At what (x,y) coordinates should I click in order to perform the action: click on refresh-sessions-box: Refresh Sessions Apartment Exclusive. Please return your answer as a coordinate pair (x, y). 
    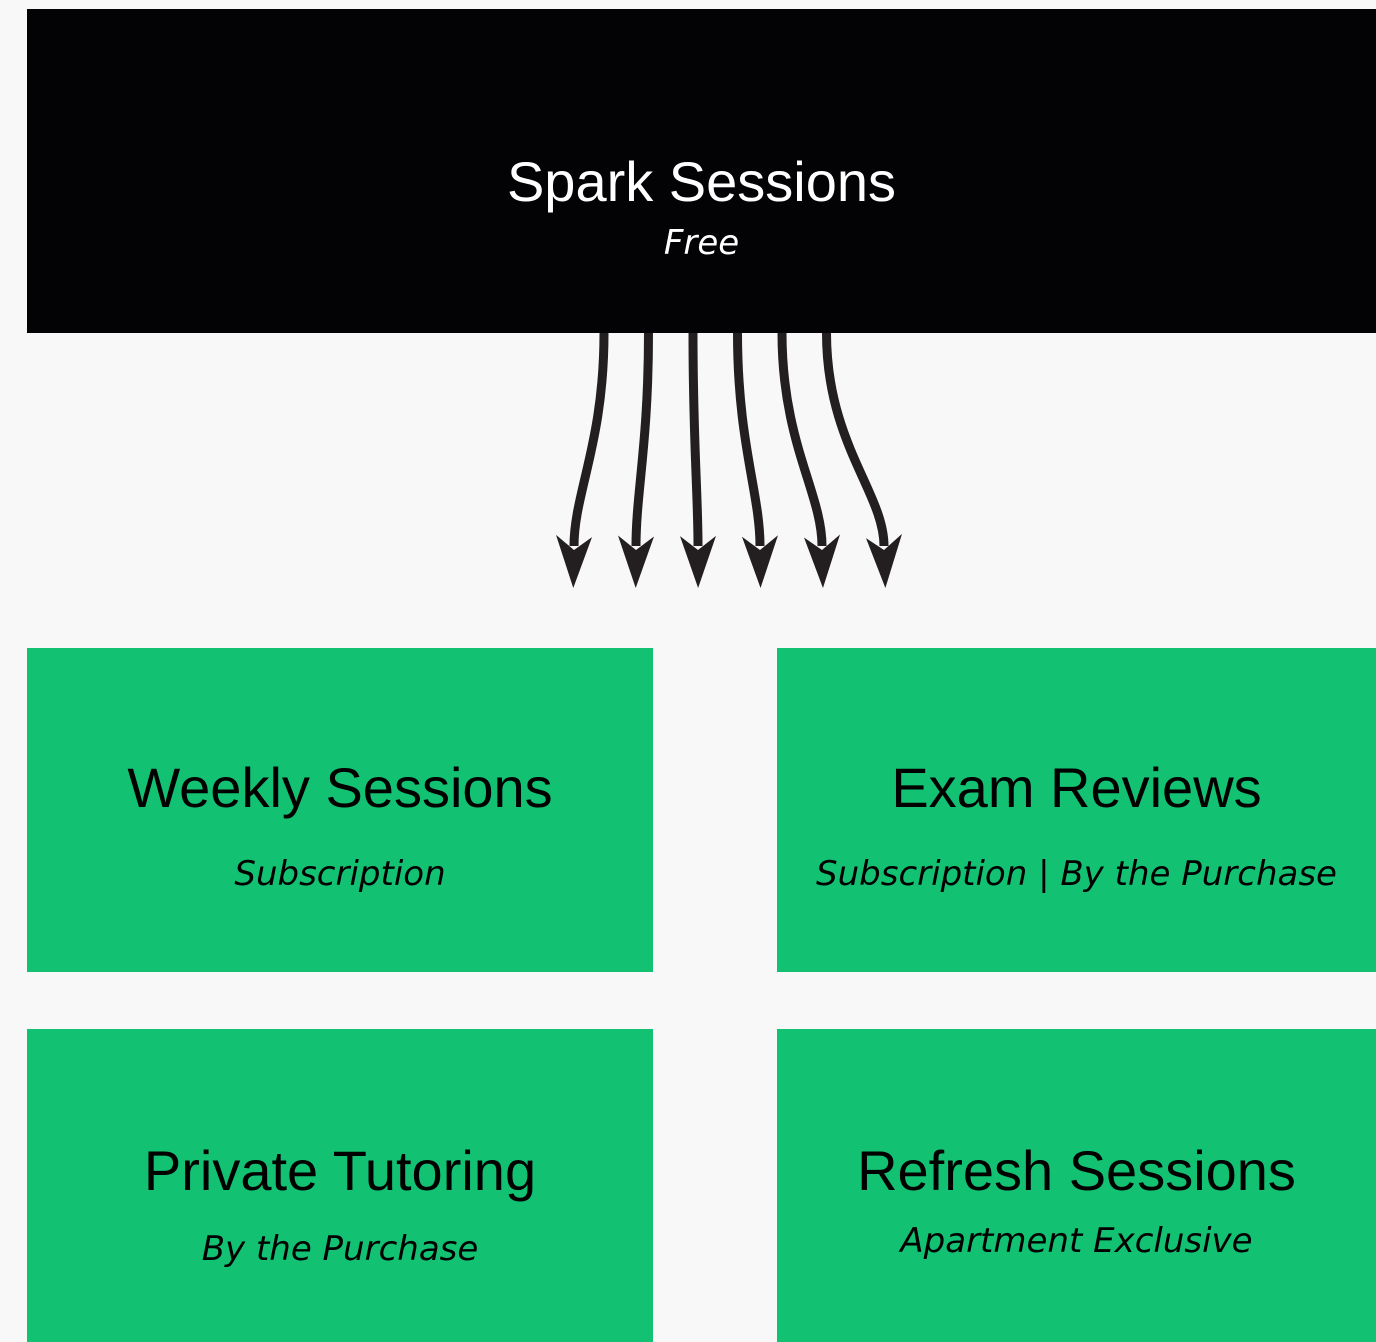
    Looking at the image, I should click on (1076, 1185).